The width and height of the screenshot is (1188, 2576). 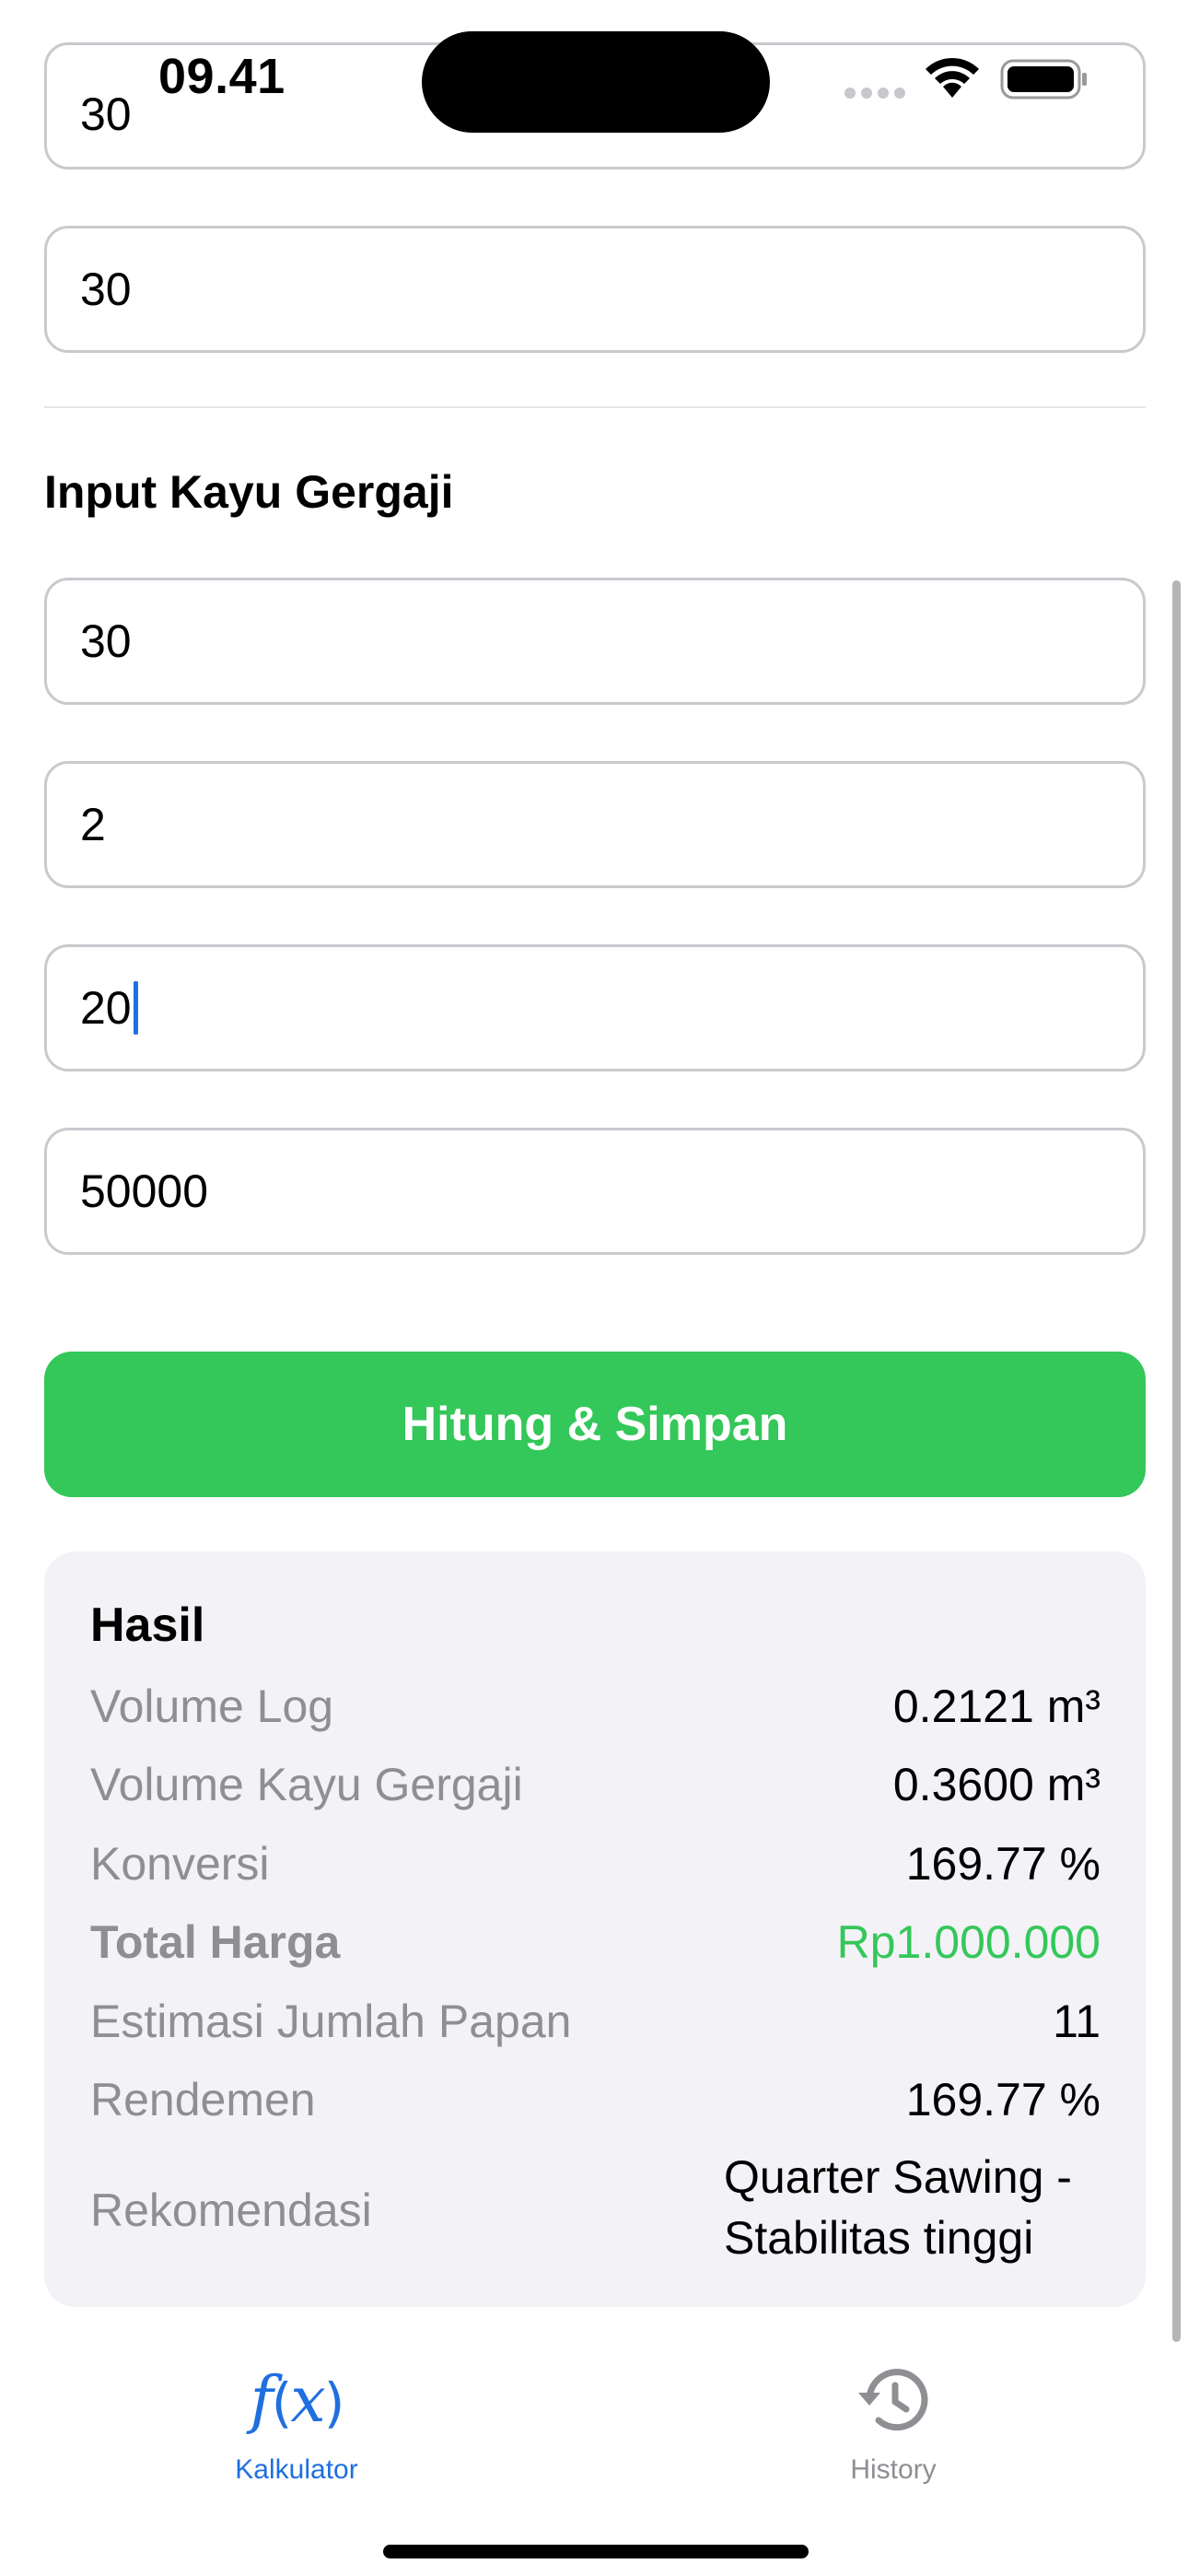 What do you see at coordinates (996, 1784) in the screenshot?
I see `result-value-volume-kayu-gergaji: 0.3600 m³` at bounding box center [996, 1784].